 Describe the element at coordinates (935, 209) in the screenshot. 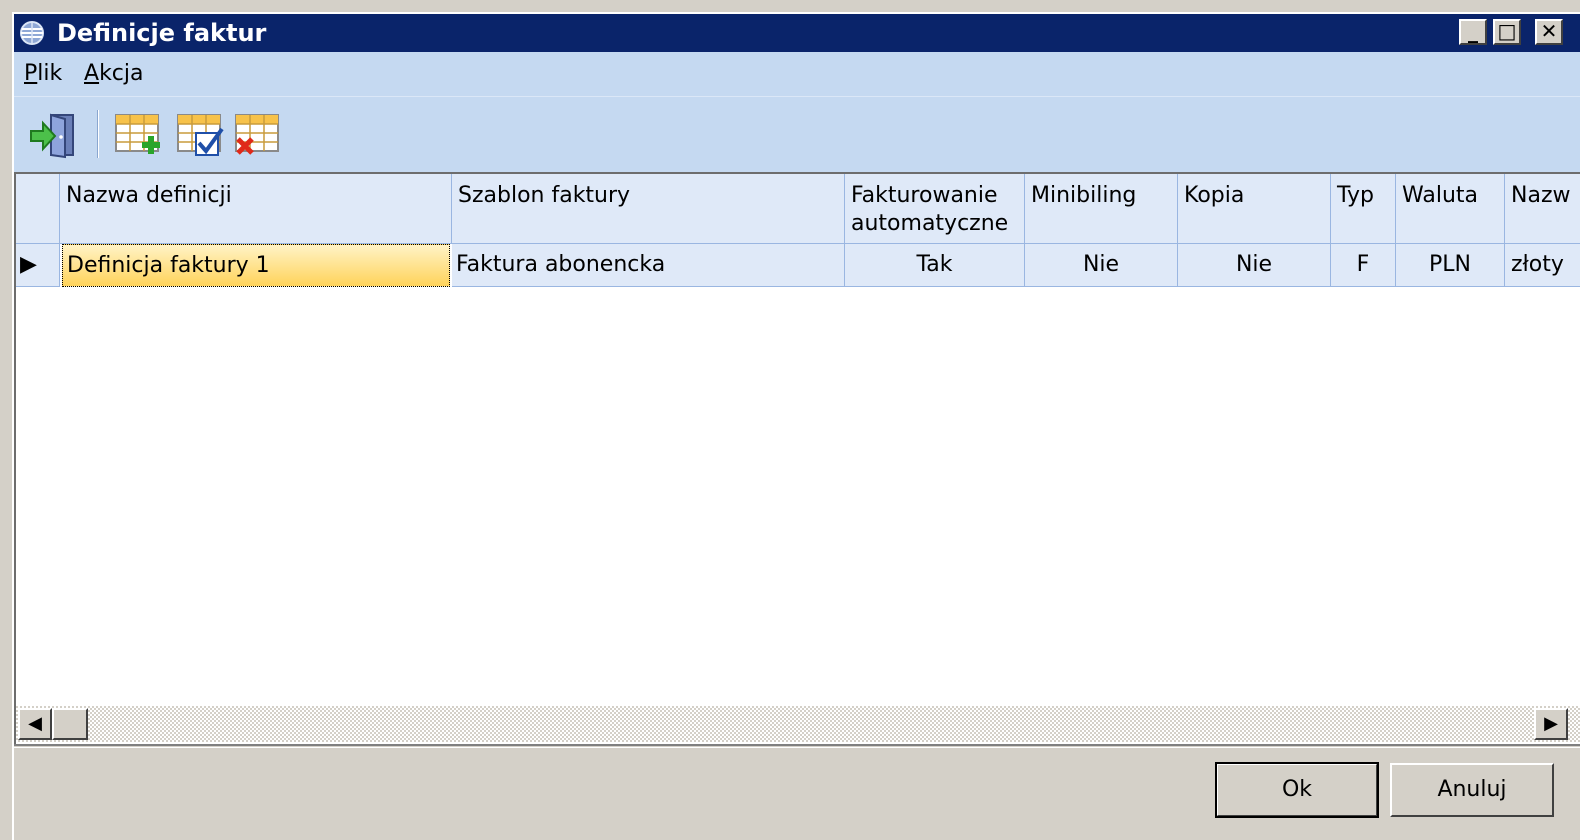

I see `column-header-fakturowanie-automatyczne: Fakturowanie automatyczne` at that location.